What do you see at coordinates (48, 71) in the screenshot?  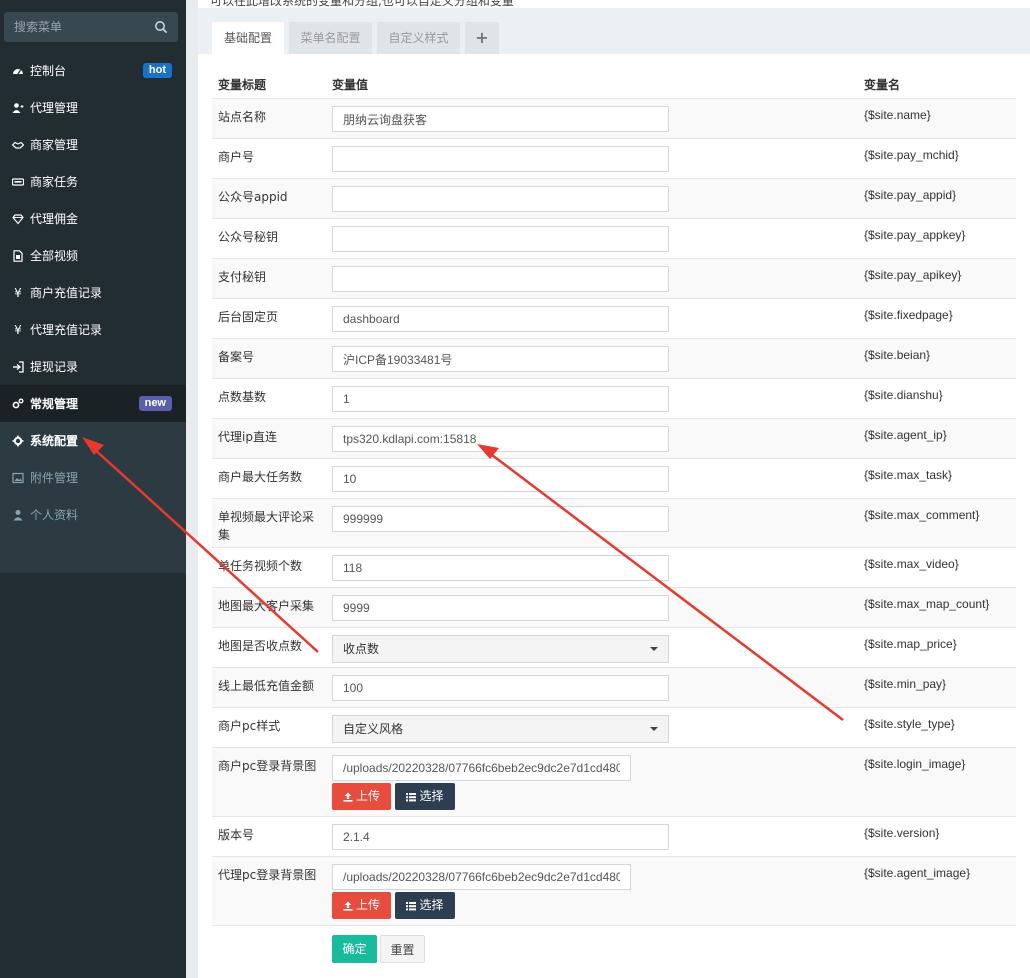 I see `sidebar-item-label: 控制台` at bounding box center [48, 71].